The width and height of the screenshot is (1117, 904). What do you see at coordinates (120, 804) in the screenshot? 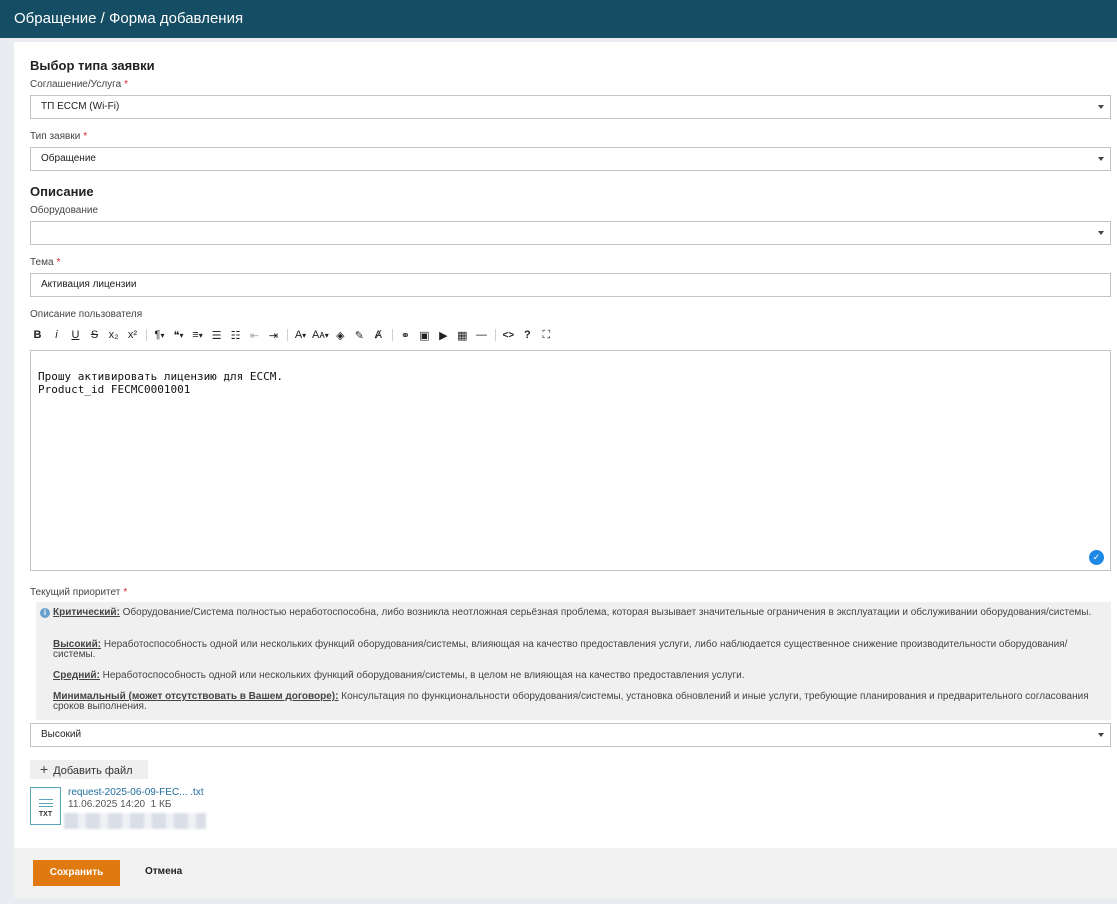
I see `attachment-meta: 11.06.2025 14:20 1 КБ` at bounding box center [120, 804].